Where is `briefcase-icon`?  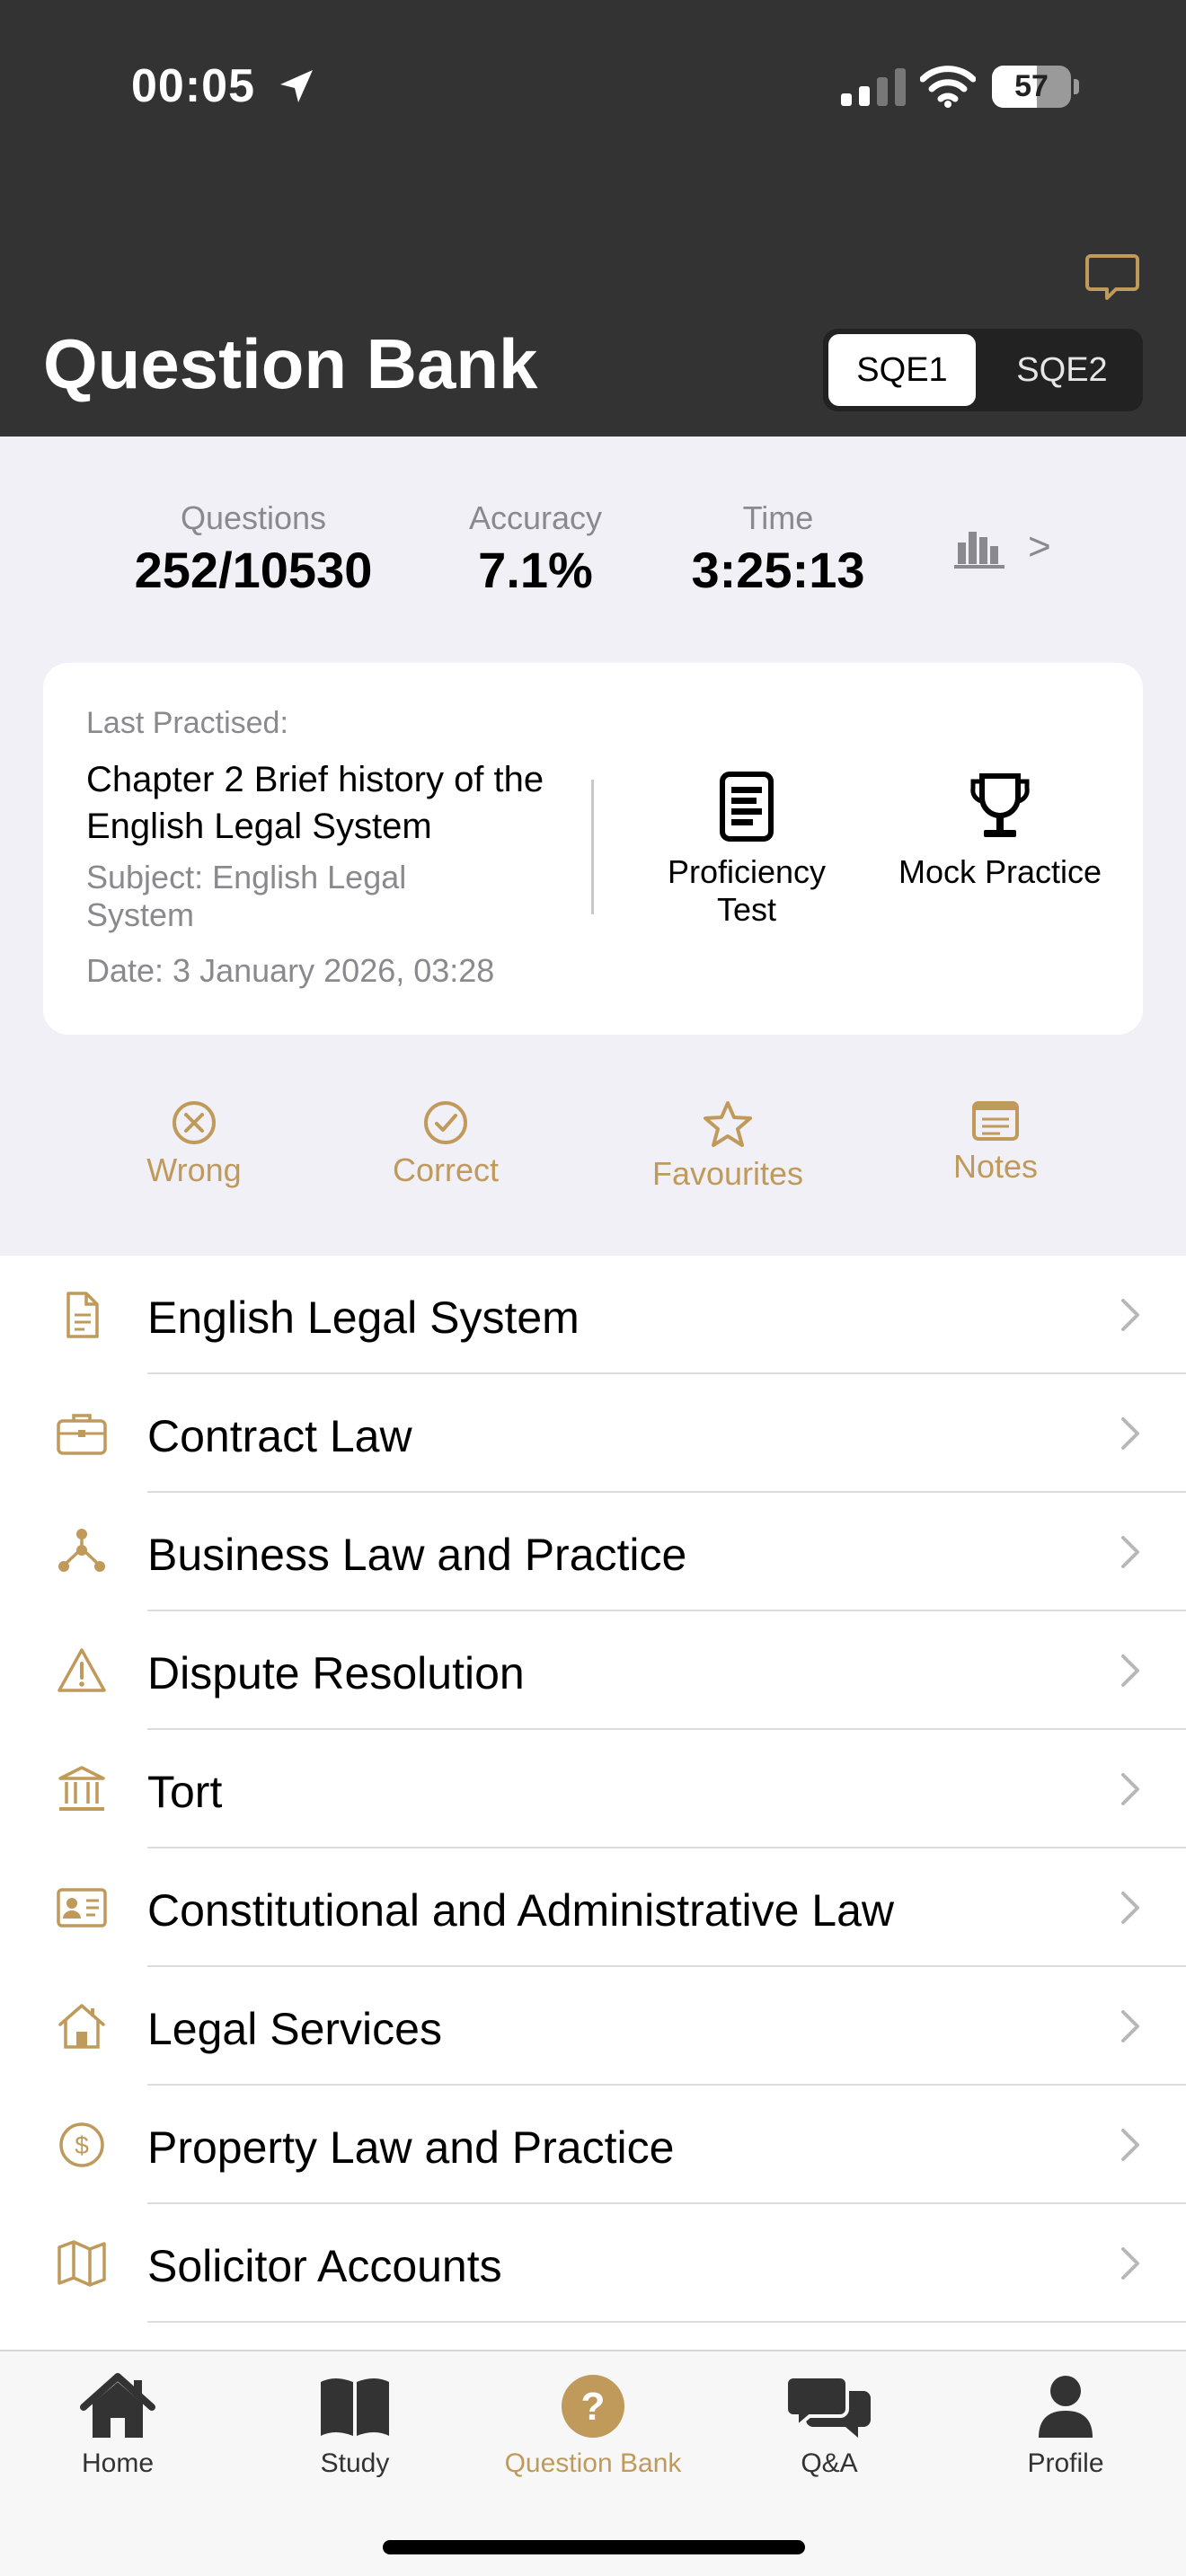
briefcase-icon is located at coordinates (82, 1434).